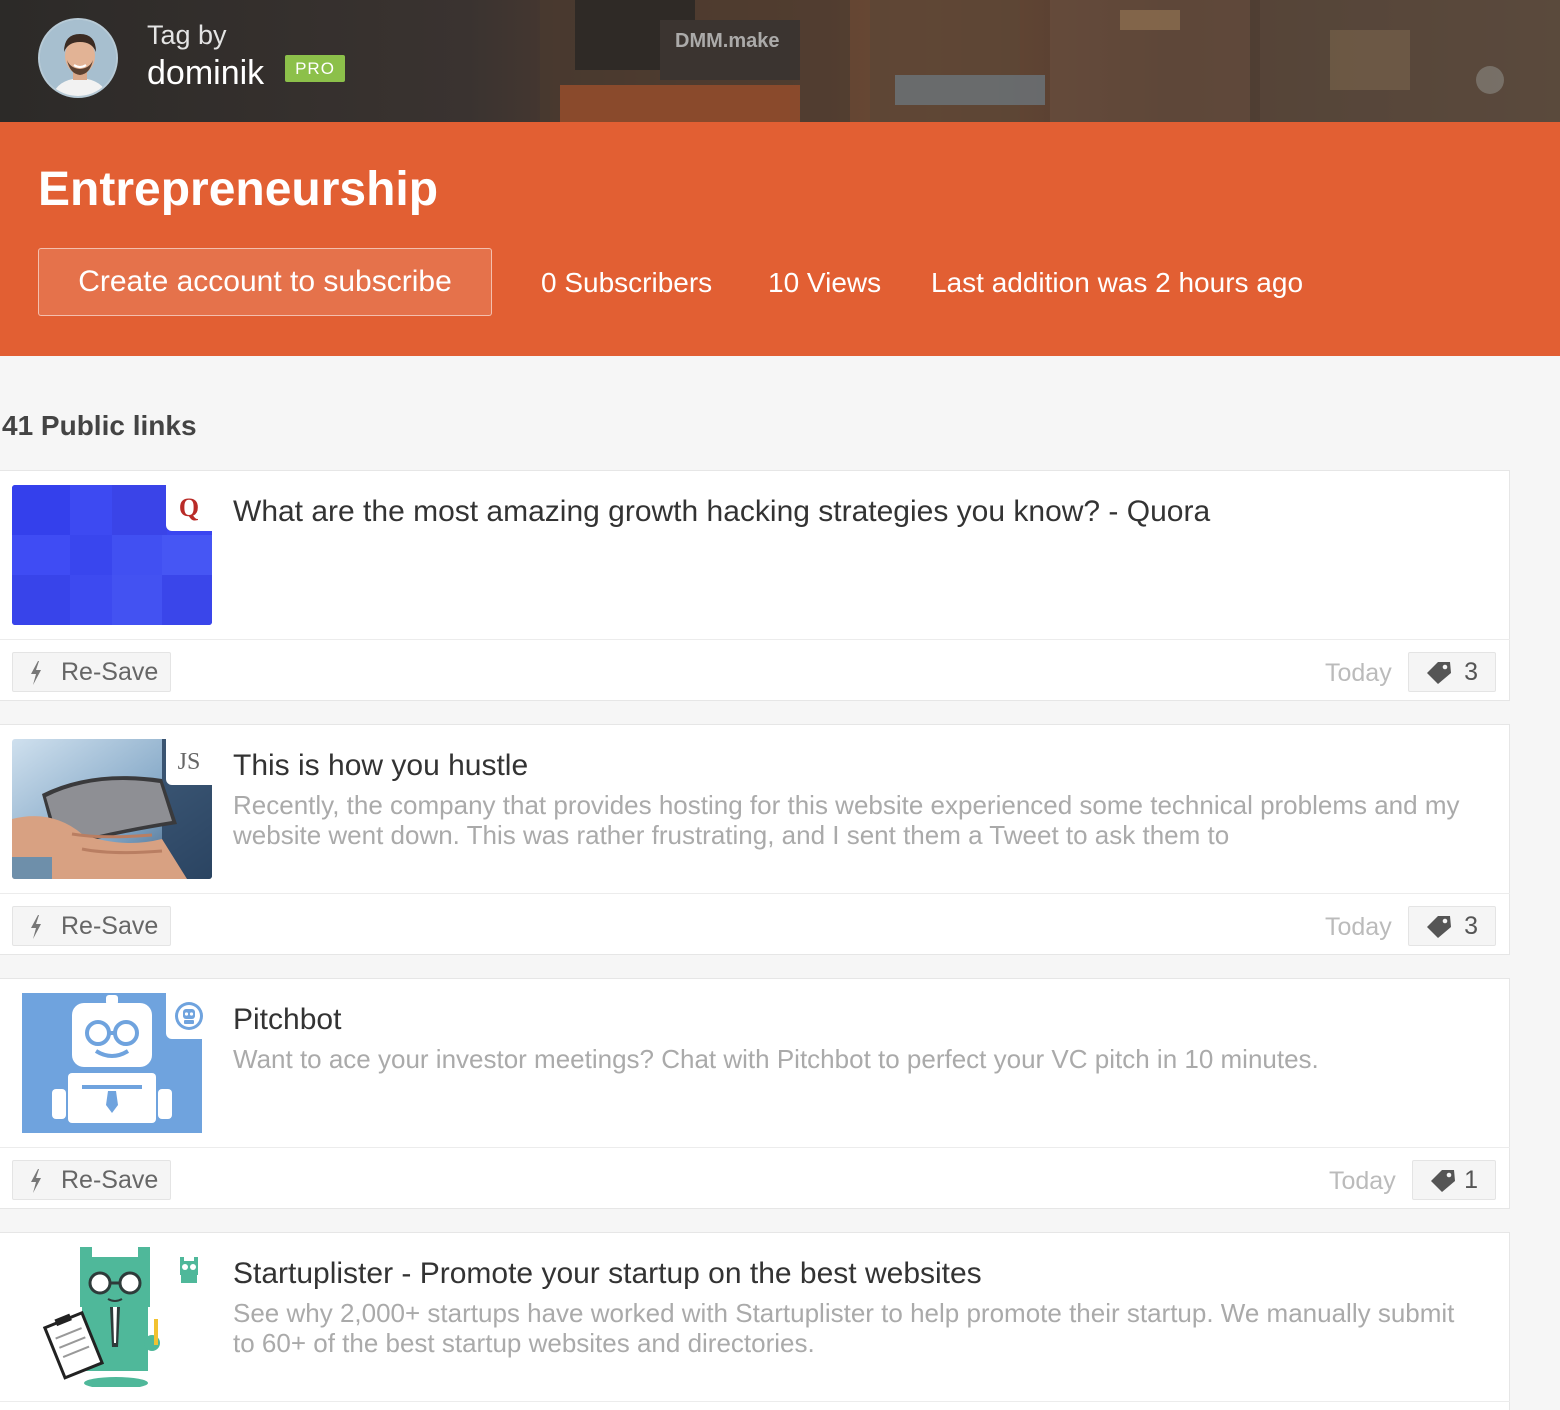 The height and width of the screenshot is (1410, 1560). Describe the element at coordinates (1471, 1180) in the screenshot. I see `tag-count: 1` at that location.